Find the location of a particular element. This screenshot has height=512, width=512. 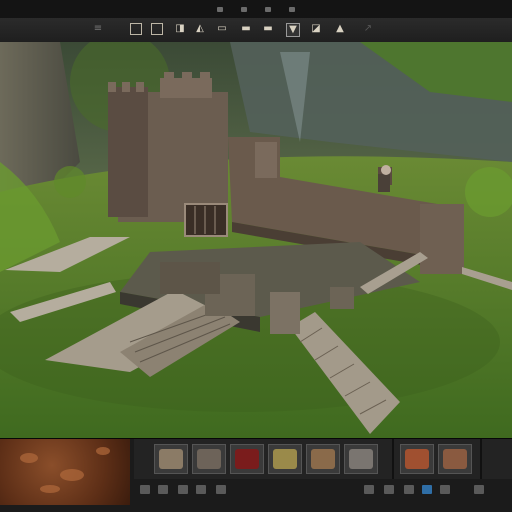

scale-tool-button: ◭ is located at coordinates (200, 29).